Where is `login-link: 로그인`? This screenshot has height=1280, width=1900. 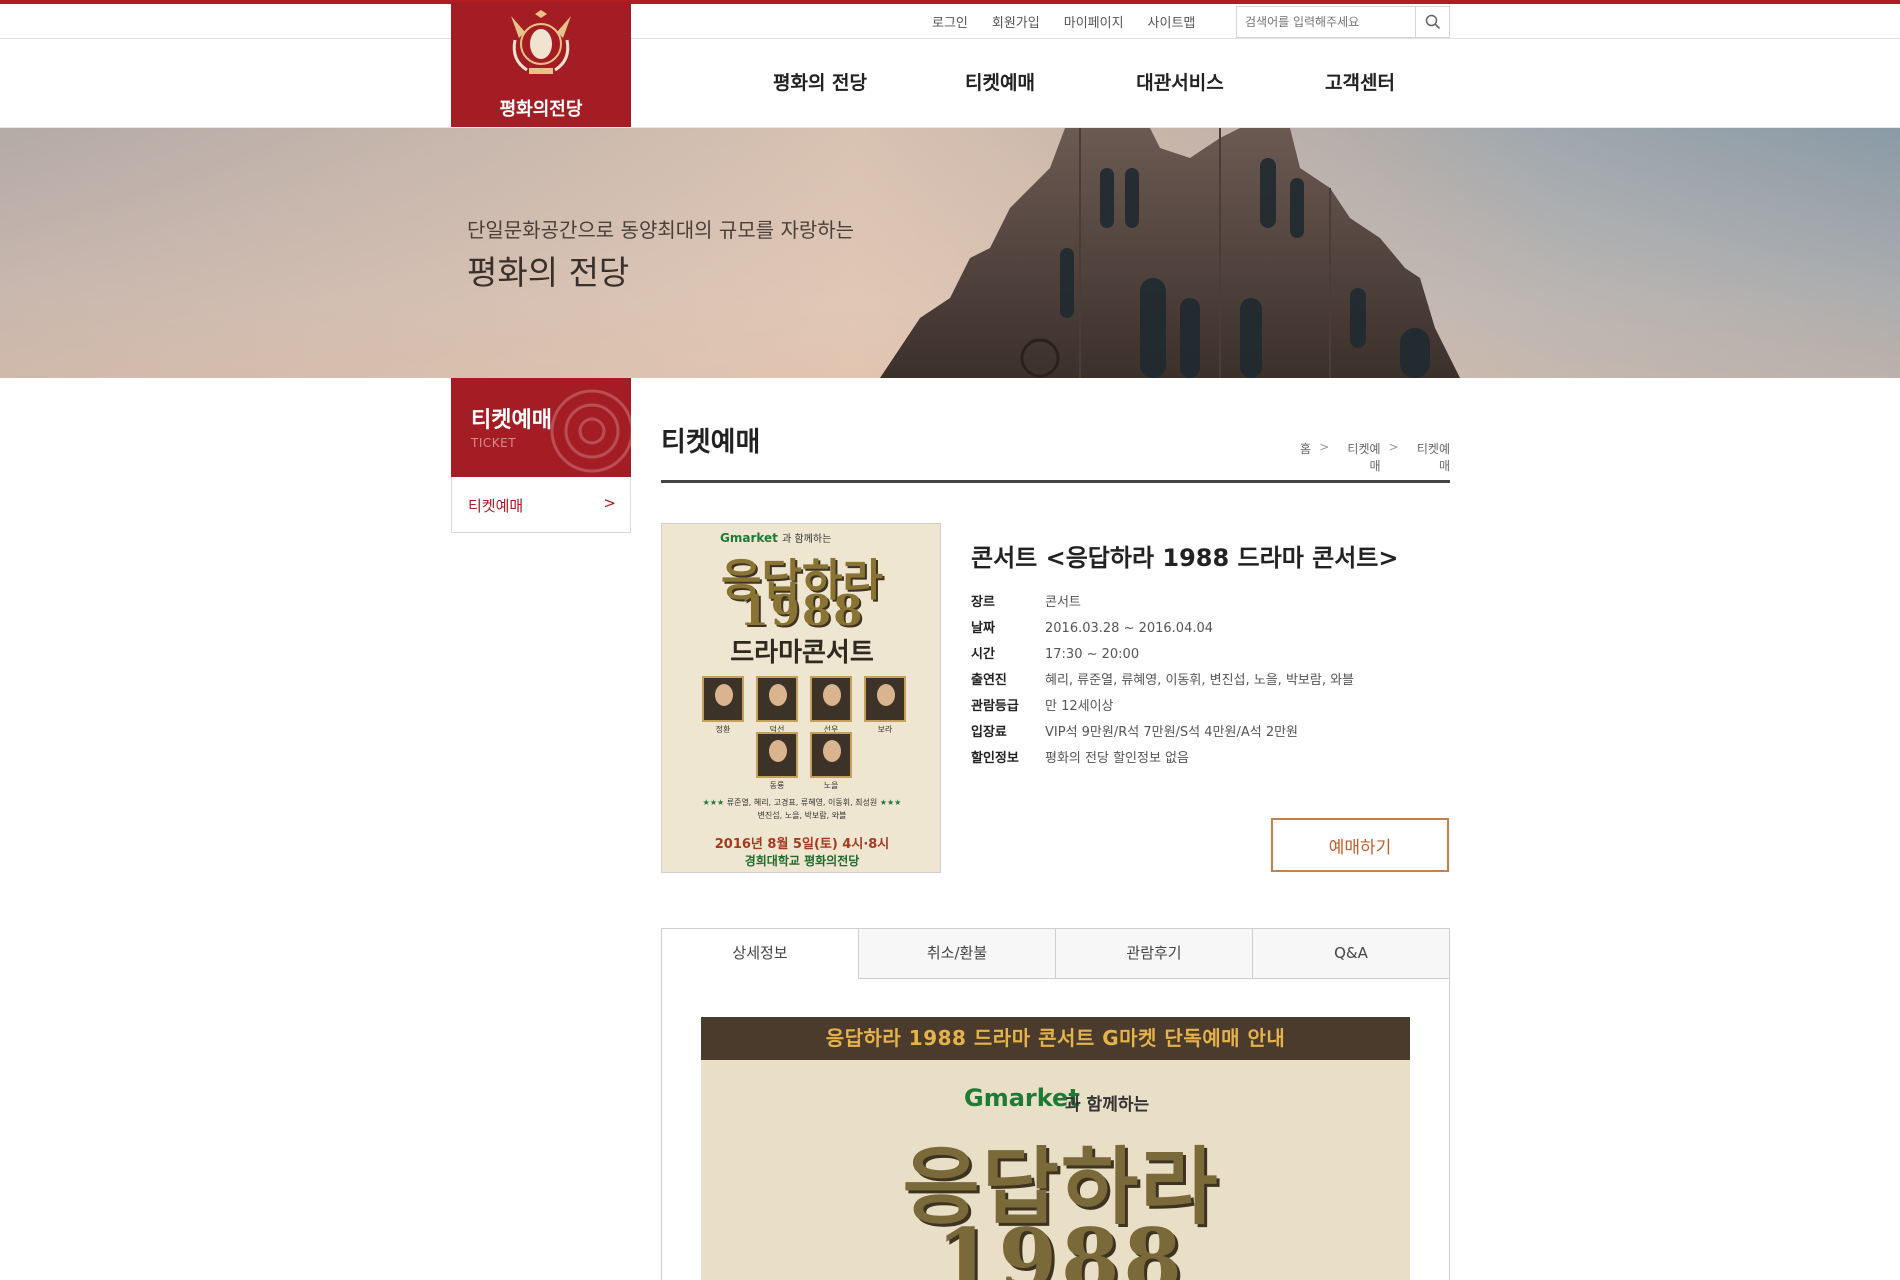
login-link: 로그인 is located at coordinates (950, 21).